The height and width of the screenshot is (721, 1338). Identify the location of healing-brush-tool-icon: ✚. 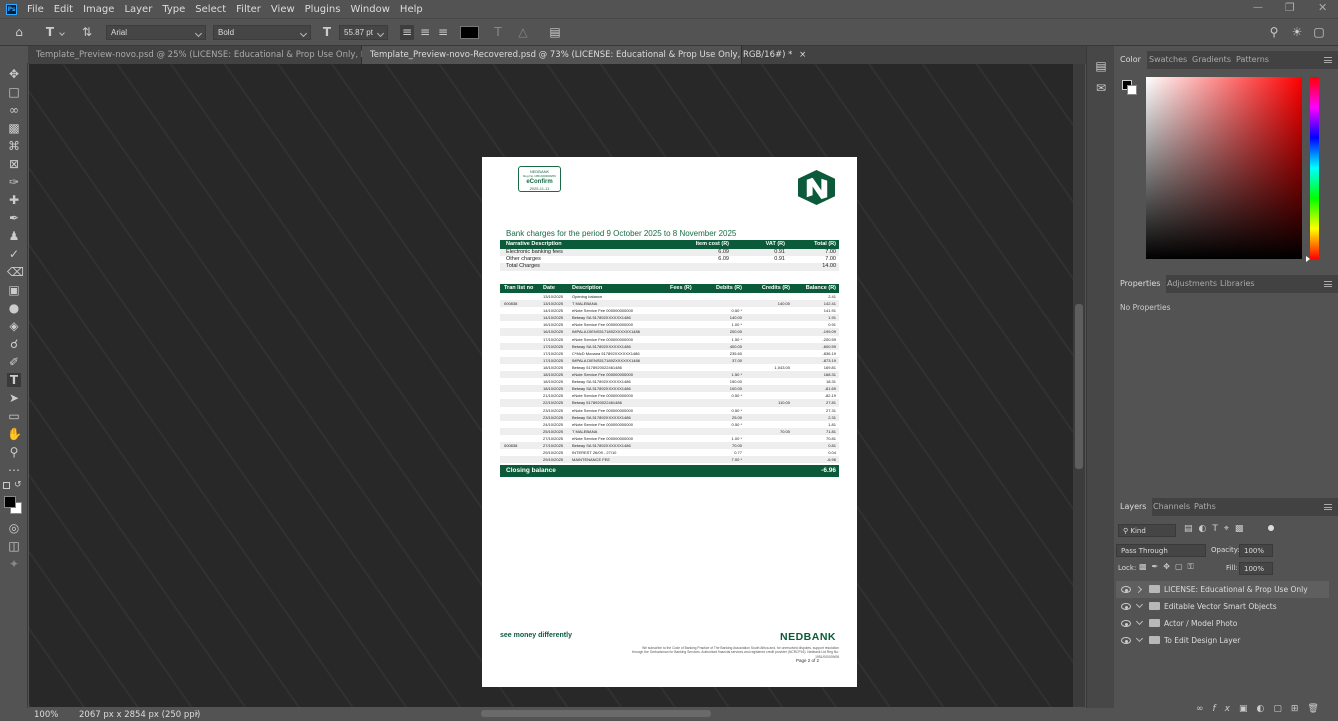
(14, 200).